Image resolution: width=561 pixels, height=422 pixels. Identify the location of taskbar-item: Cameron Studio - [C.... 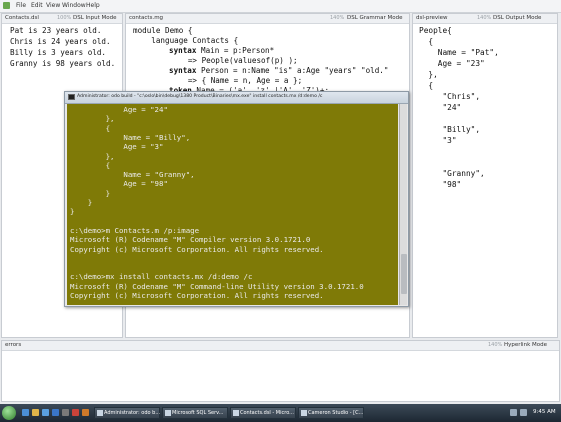
(331, 413).